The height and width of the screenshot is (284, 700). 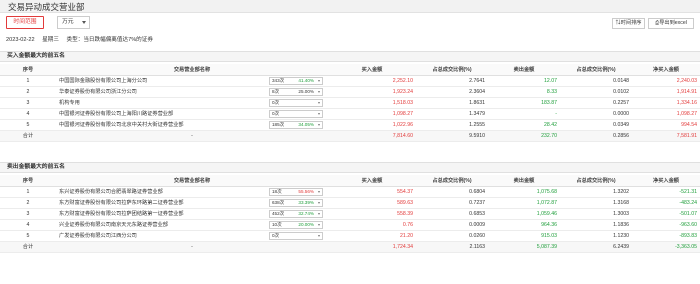 I want to click on net-amount: 994.54, so click(x=666, y=125).